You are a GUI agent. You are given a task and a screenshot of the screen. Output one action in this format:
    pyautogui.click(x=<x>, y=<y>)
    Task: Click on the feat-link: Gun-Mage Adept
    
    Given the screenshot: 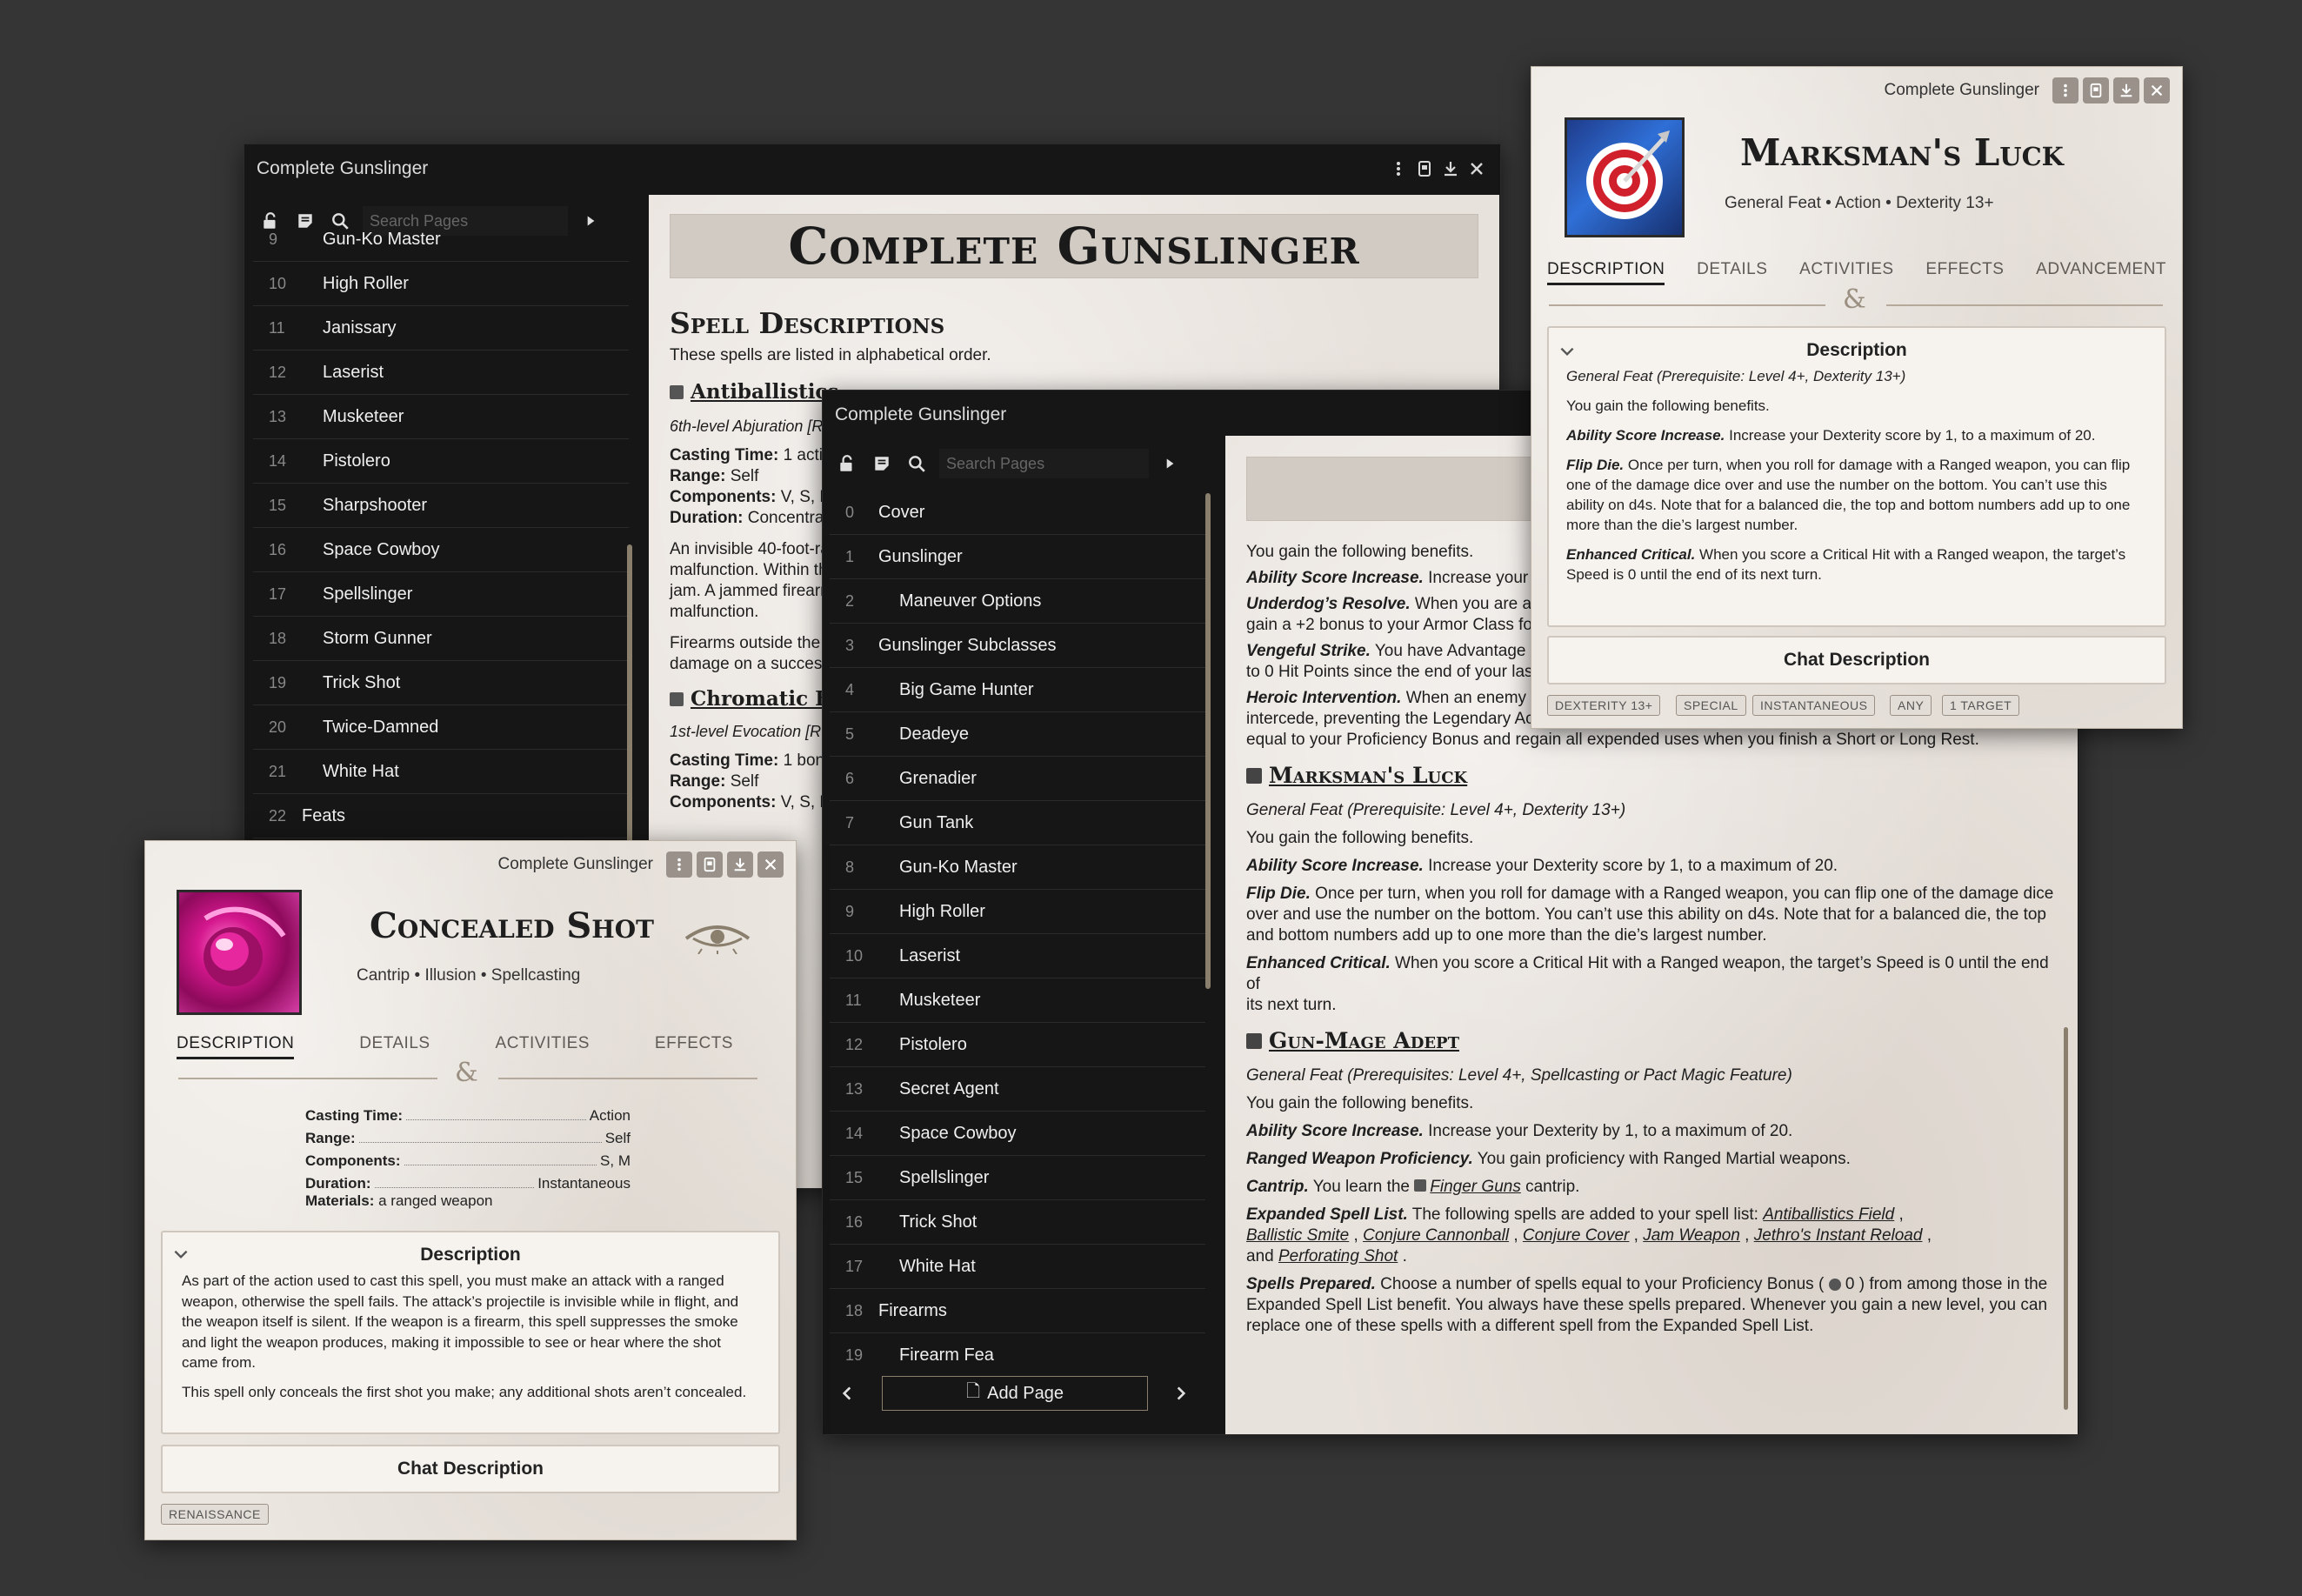 What is the action you would take?
    pyautogui.click(x=1364, y=1040)
    